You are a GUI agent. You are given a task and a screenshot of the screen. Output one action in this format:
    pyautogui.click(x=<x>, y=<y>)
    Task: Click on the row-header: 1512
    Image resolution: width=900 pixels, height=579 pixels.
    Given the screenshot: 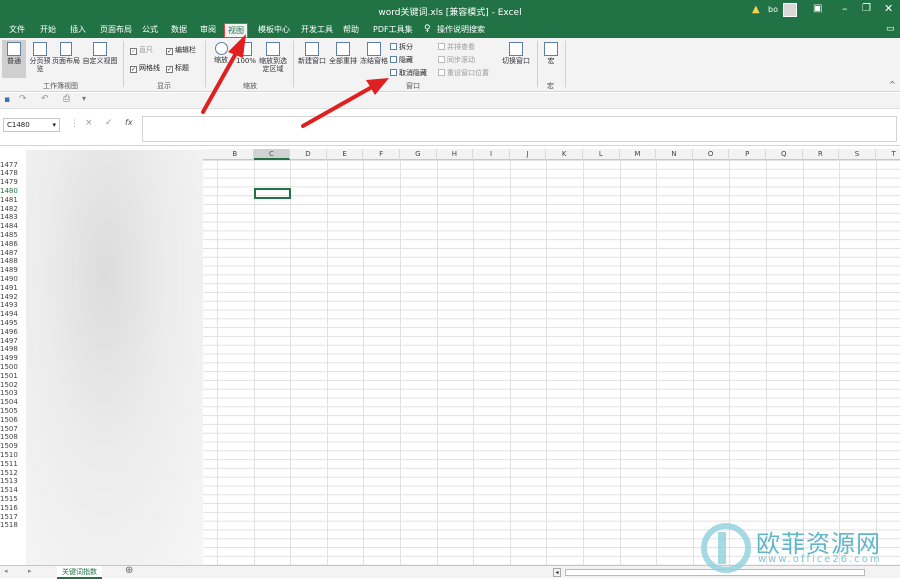 What is the action you would take?
    pyautogui.click(x=9, y=473)
    